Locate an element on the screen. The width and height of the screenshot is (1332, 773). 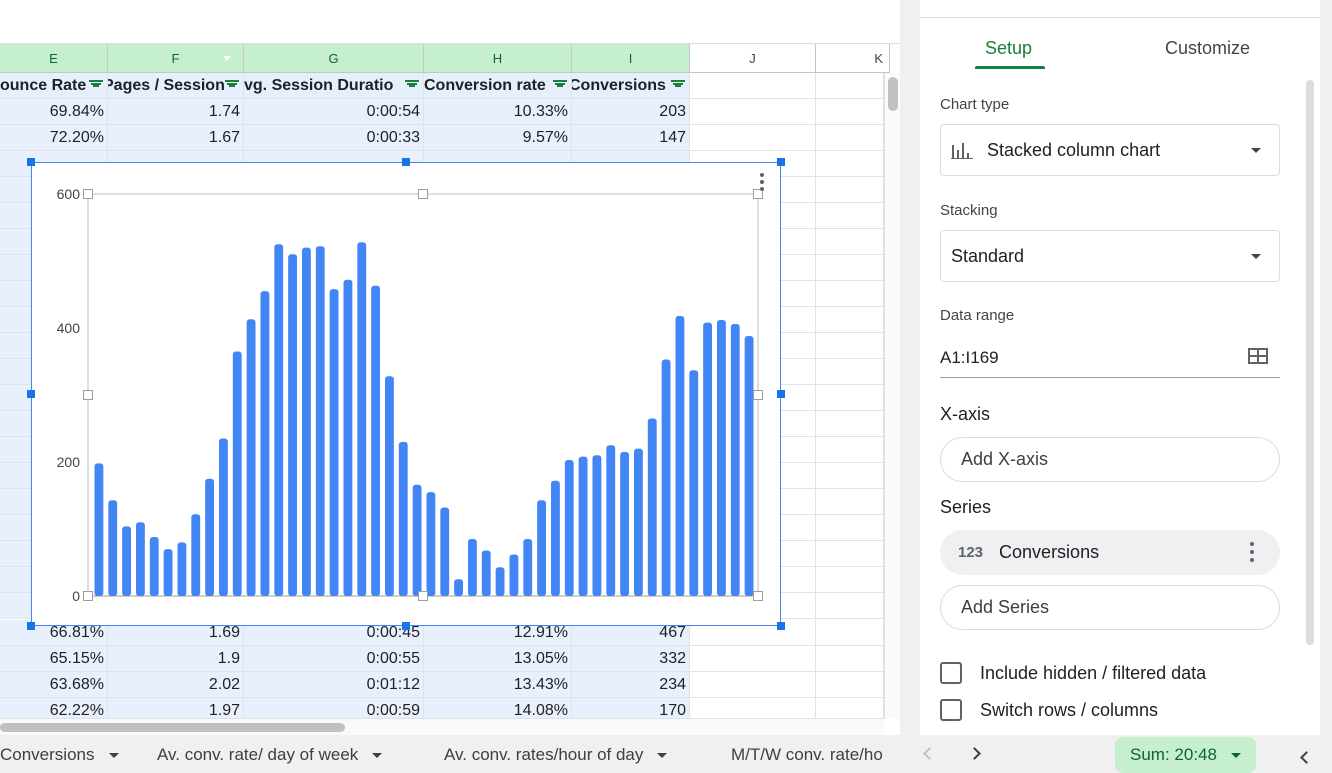
column-header-f: F is located at coordinates (176, 58).